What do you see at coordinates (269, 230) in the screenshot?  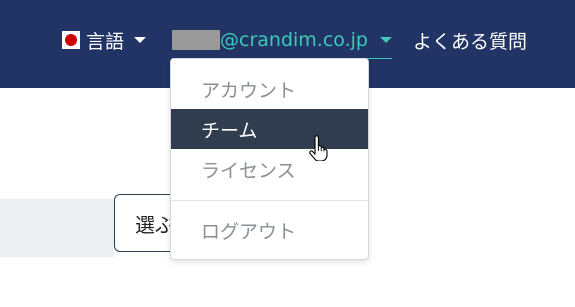 I see `menu-item-logout: ログアウト` at bounding box center [269, 230].